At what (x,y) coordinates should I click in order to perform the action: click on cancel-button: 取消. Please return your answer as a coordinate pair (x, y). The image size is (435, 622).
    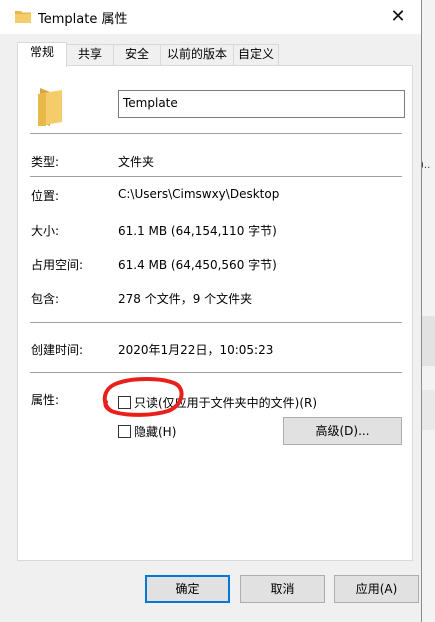
    Looking at the image, I should click on (282, 589).